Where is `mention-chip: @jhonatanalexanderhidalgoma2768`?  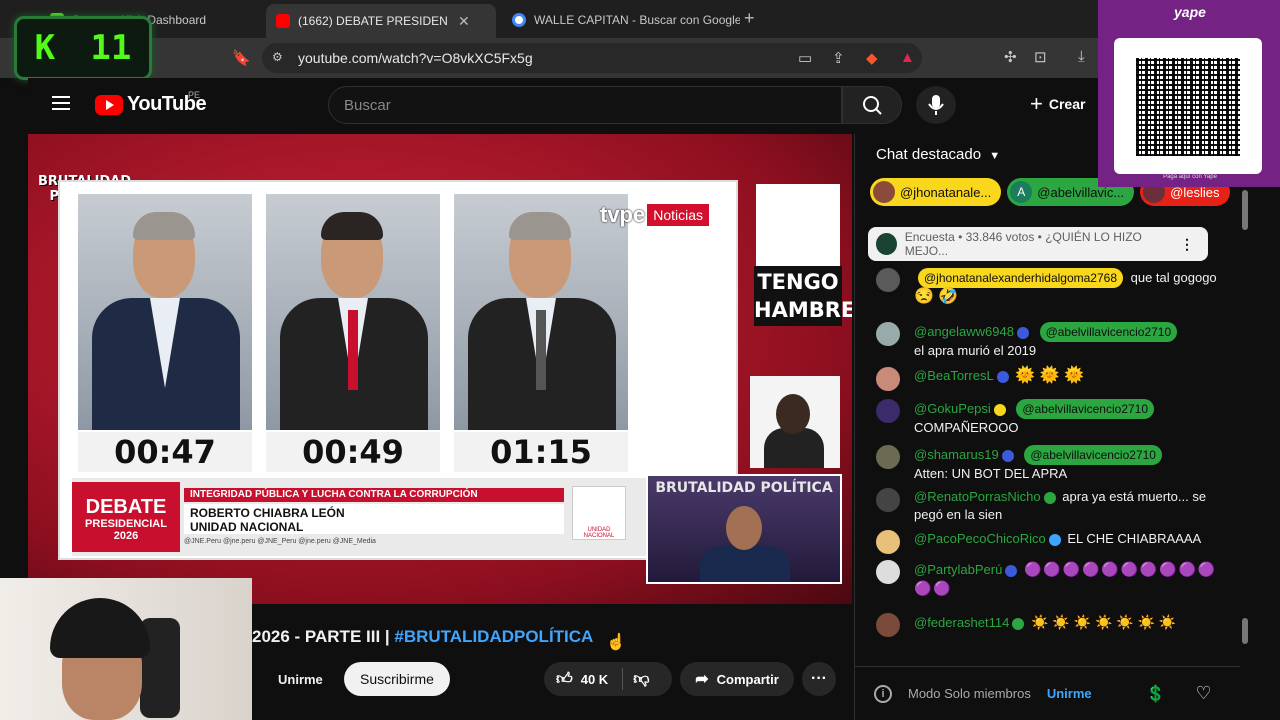
mention-chip: @jhonatanalexanderhidalgoma2768 is located at coordinates (1020, 278).